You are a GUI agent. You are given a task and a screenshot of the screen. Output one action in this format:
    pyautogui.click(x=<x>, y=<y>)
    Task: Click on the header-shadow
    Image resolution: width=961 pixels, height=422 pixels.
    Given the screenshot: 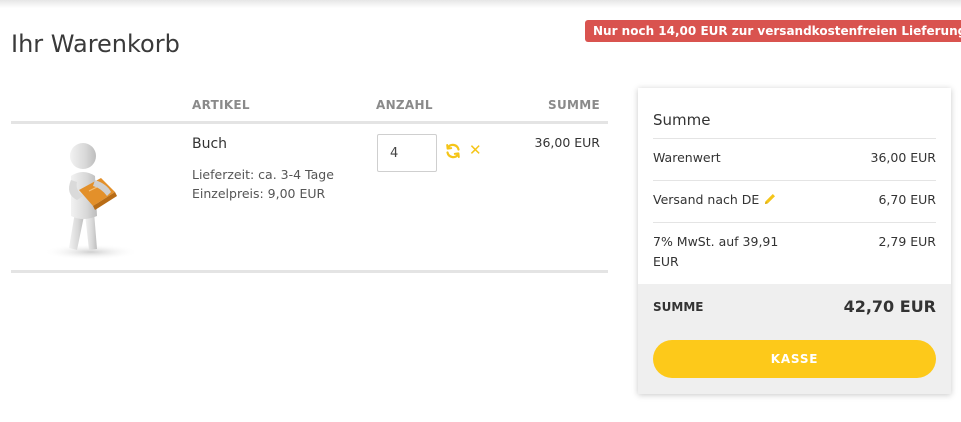 What is the action you would take?
    pyautogui.click(x=480, y=4)
    